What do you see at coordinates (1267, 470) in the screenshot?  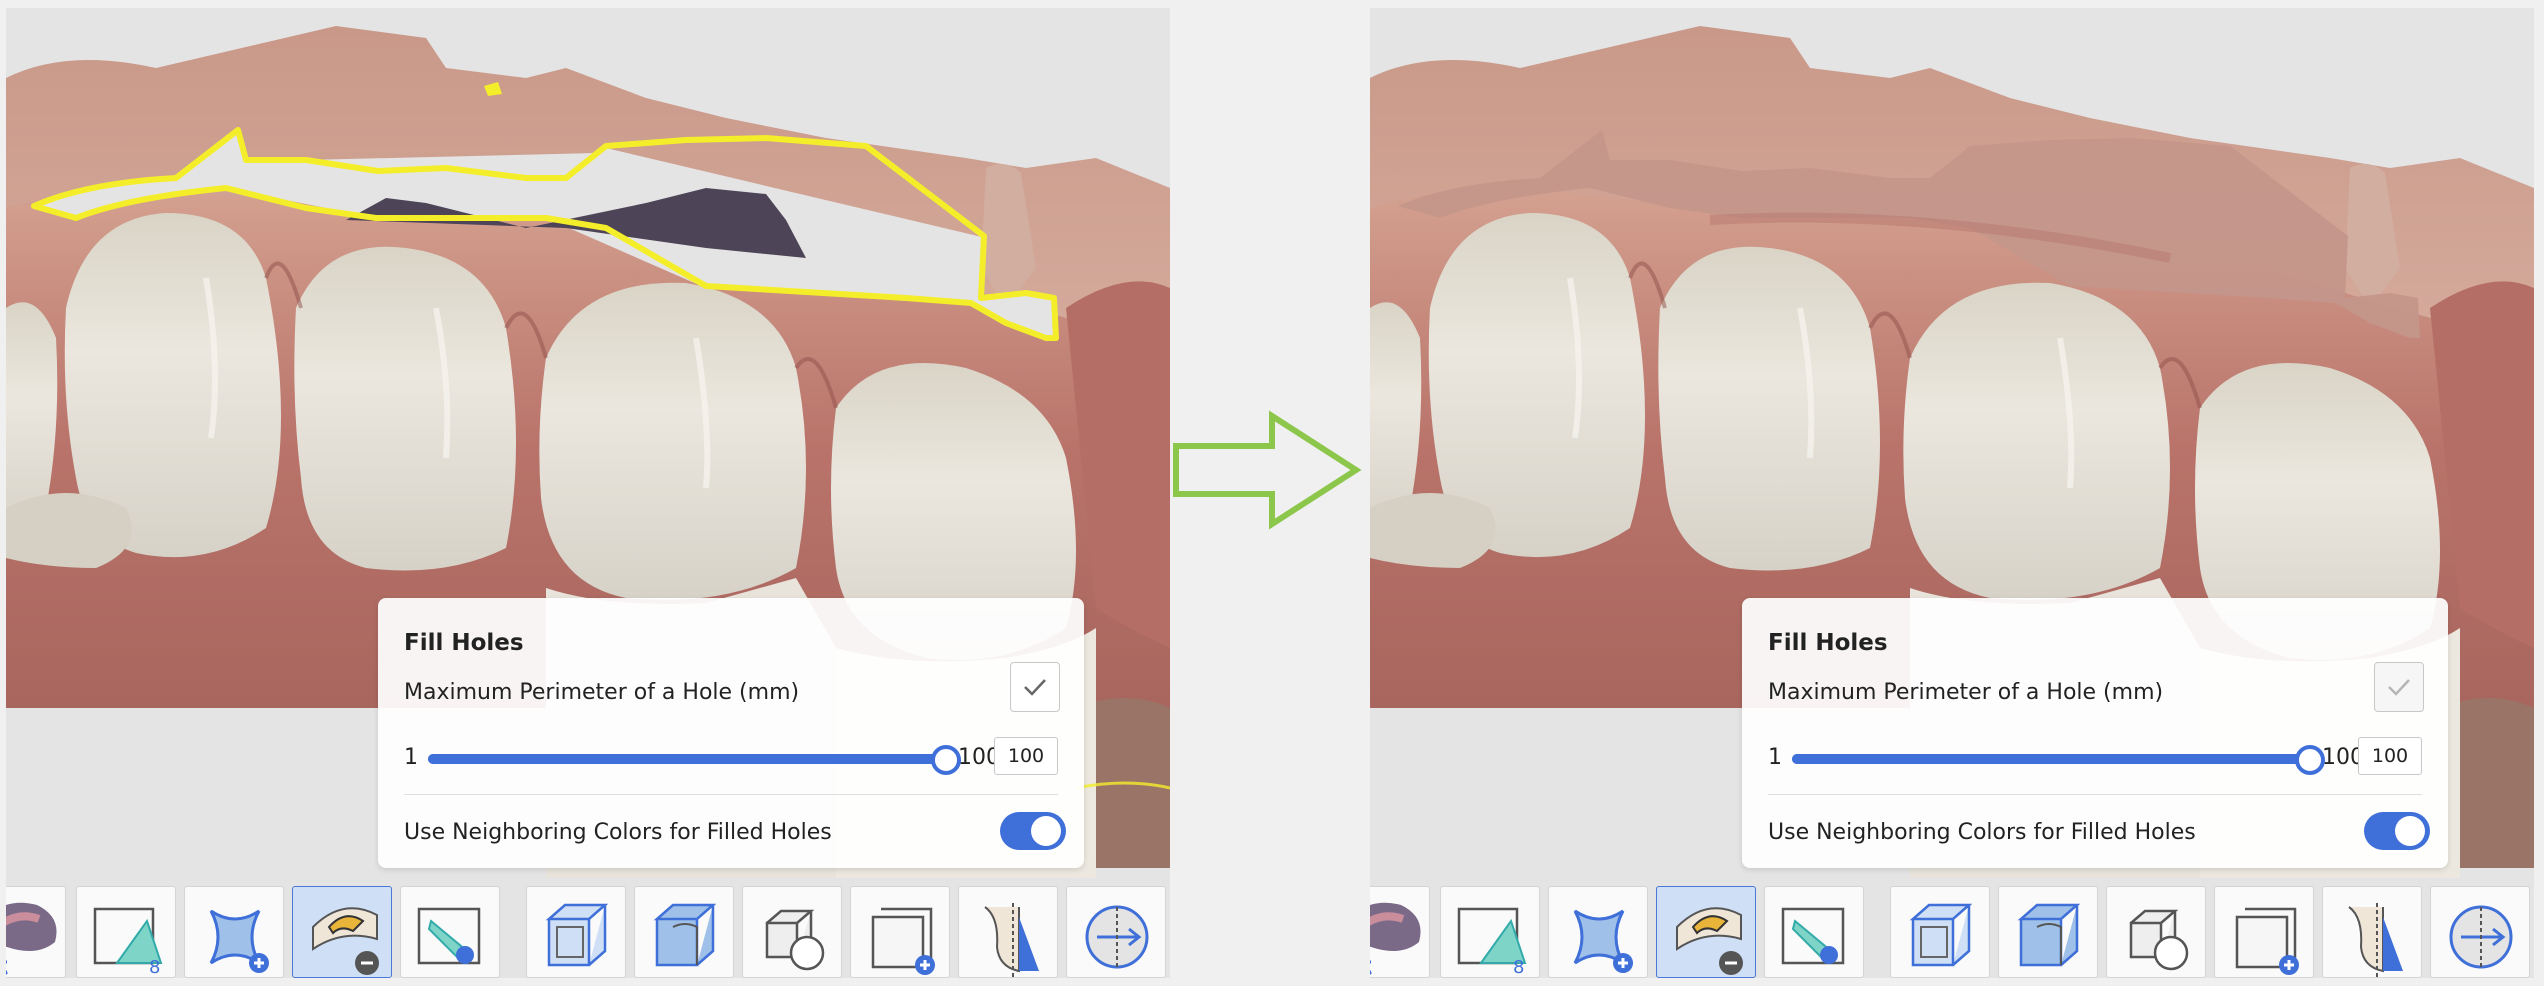 I see `transition-arrow-icon` at bounding box center [1267, 470].